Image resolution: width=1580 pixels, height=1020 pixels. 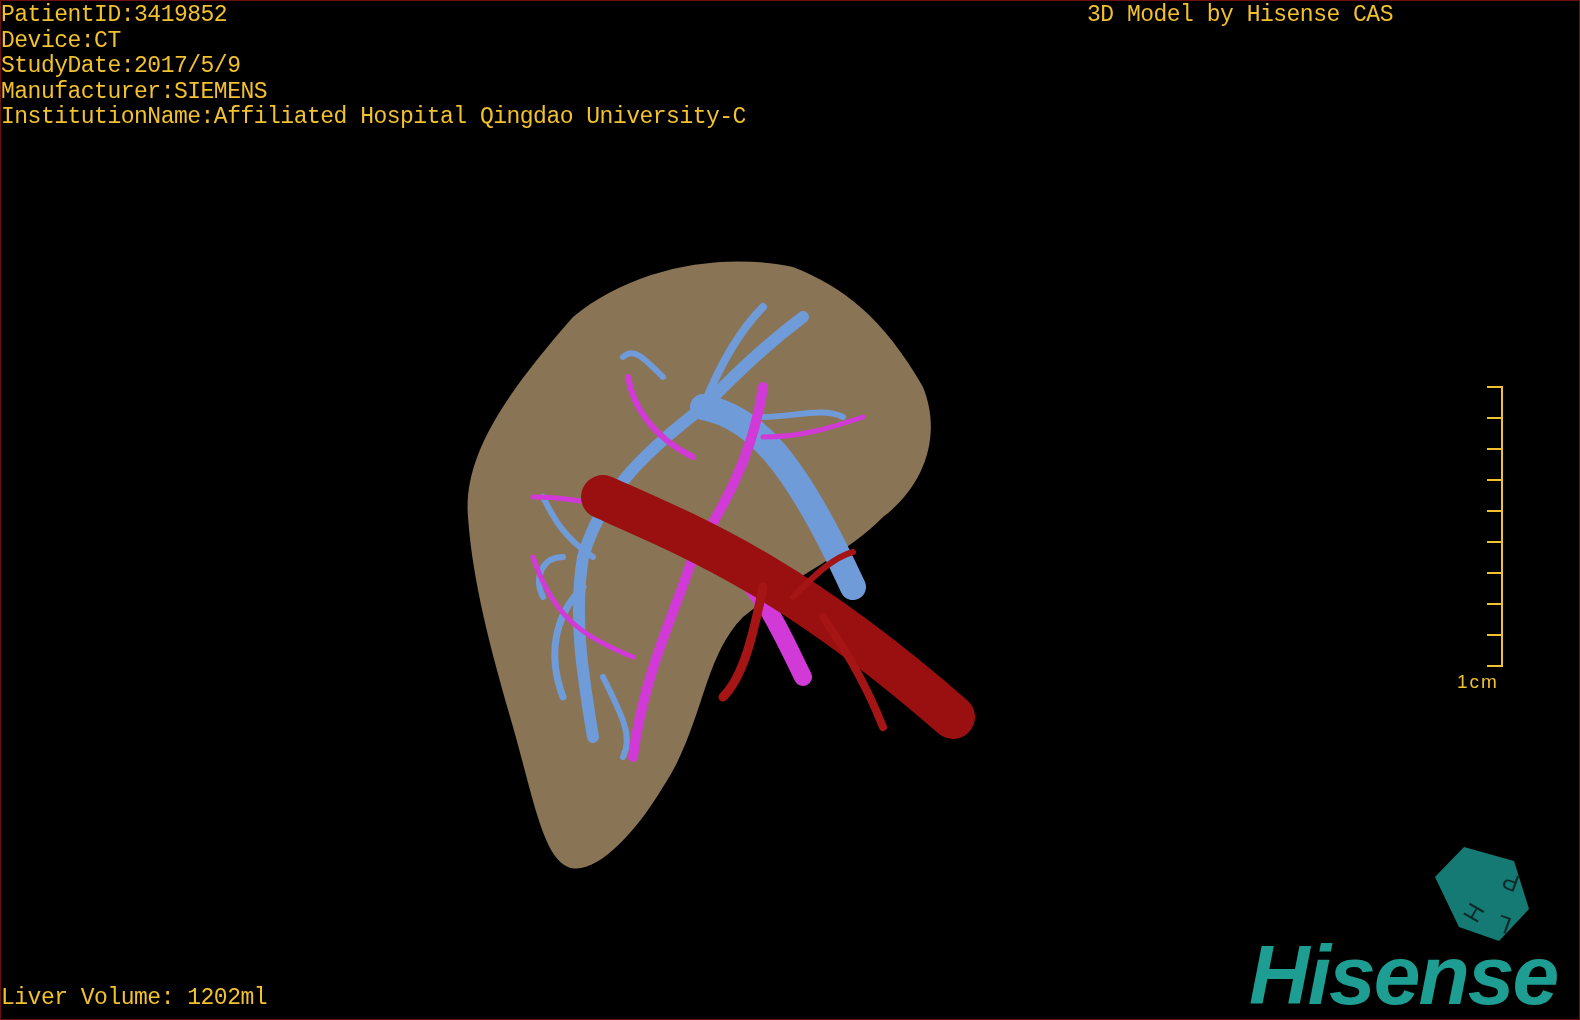 I want to click on liver-volume-text: Liver Volume: 1202ml, so click(x=134, y=999).